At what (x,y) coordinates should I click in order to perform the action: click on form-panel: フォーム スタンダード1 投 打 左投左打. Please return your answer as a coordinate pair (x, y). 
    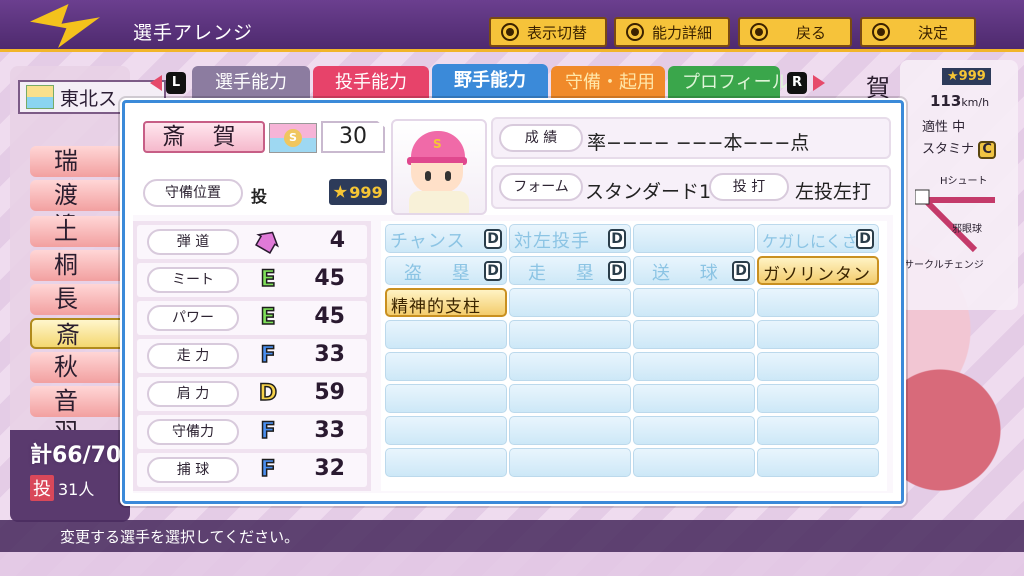
    Looking at the image, I should click on (691, 187).